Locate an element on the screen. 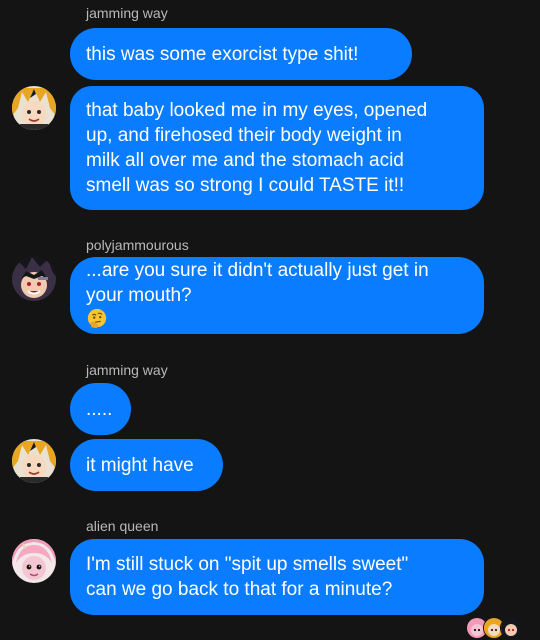 The image size is (540, 640). message-text: that baby looked me in my eyes, opened is located at coordinates (257, 110).